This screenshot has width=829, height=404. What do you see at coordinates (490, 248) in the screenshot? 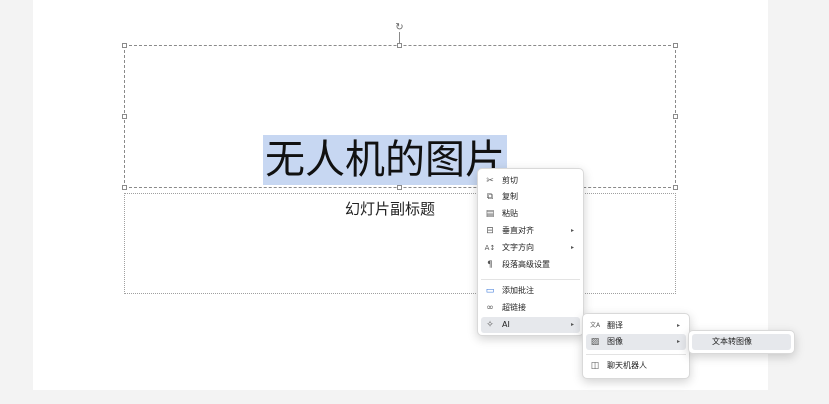
I see `text-direction-icon: A↕` at bounding box center [490, 248].